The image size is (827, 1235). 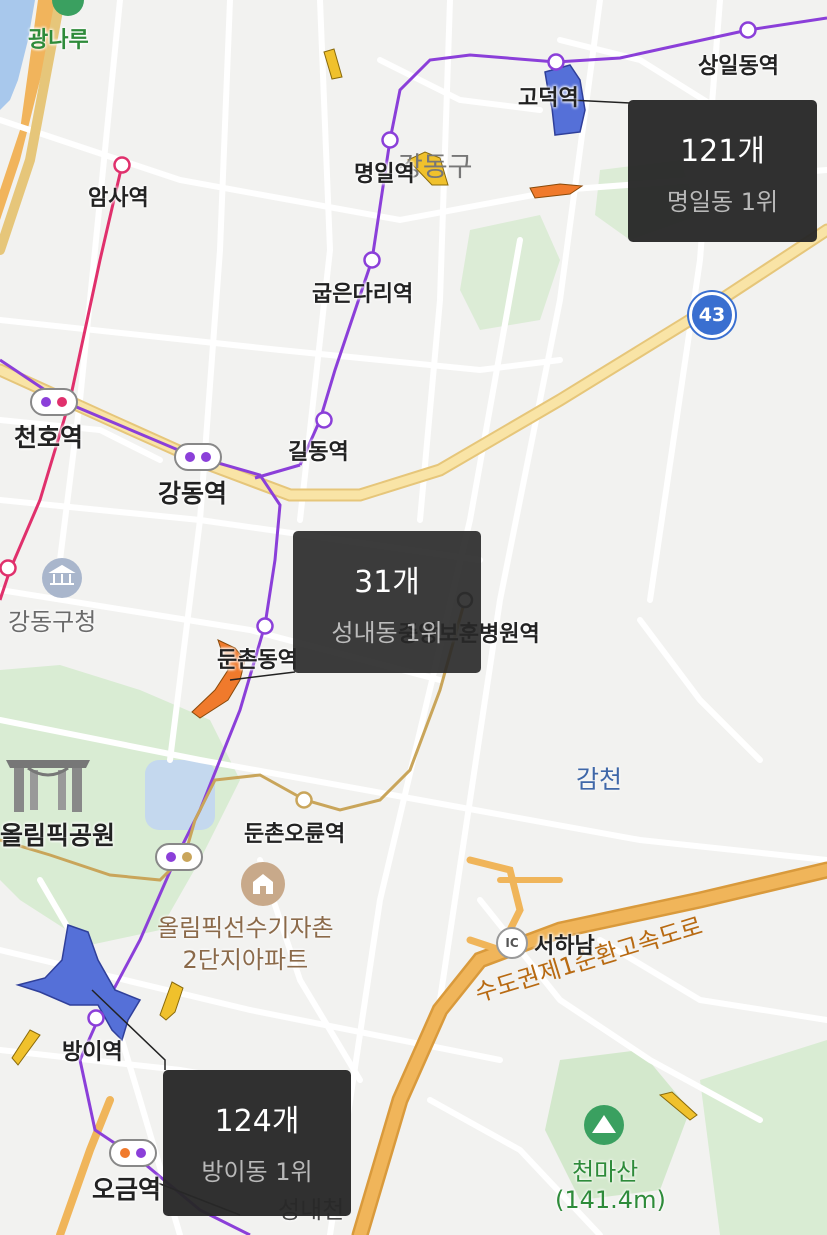 What do you see at coordinates (118, 198) in the screenshot?
I see `station-label-amsa: 암사역` at bounding box center [118, 198].